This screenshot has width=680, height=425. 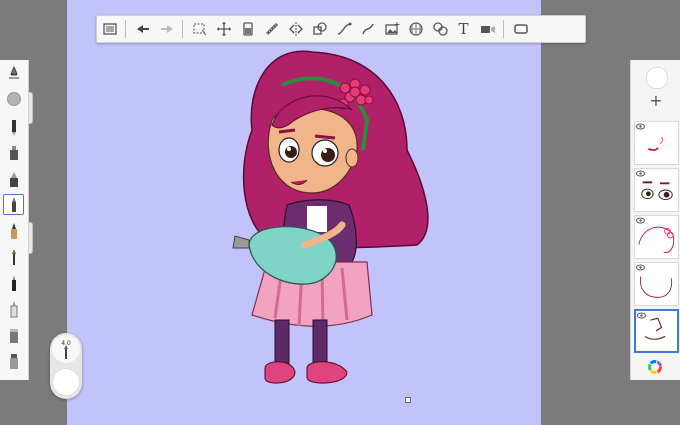 What do you see at coordinates (14, 283) in the screenshot?
I see `fine-pen-icon` at bounding box center [14, 283].